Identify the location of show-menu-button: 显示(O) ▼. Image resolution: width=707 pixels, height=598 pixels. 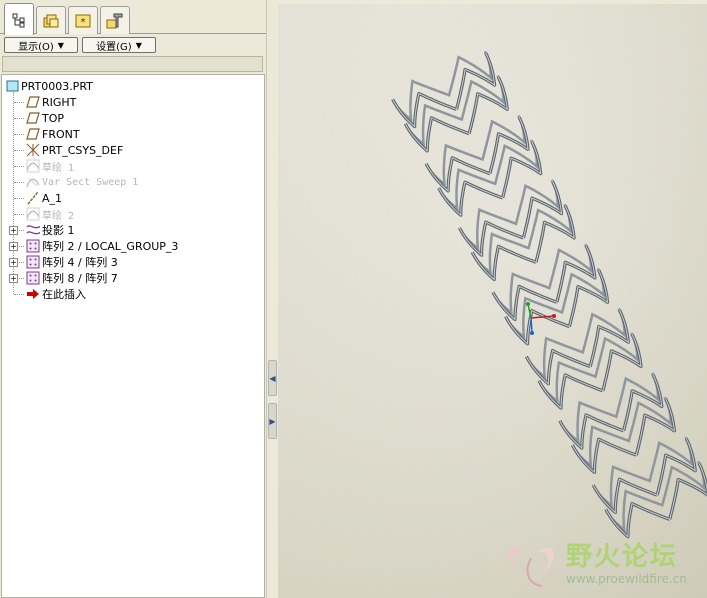
(41, 45).